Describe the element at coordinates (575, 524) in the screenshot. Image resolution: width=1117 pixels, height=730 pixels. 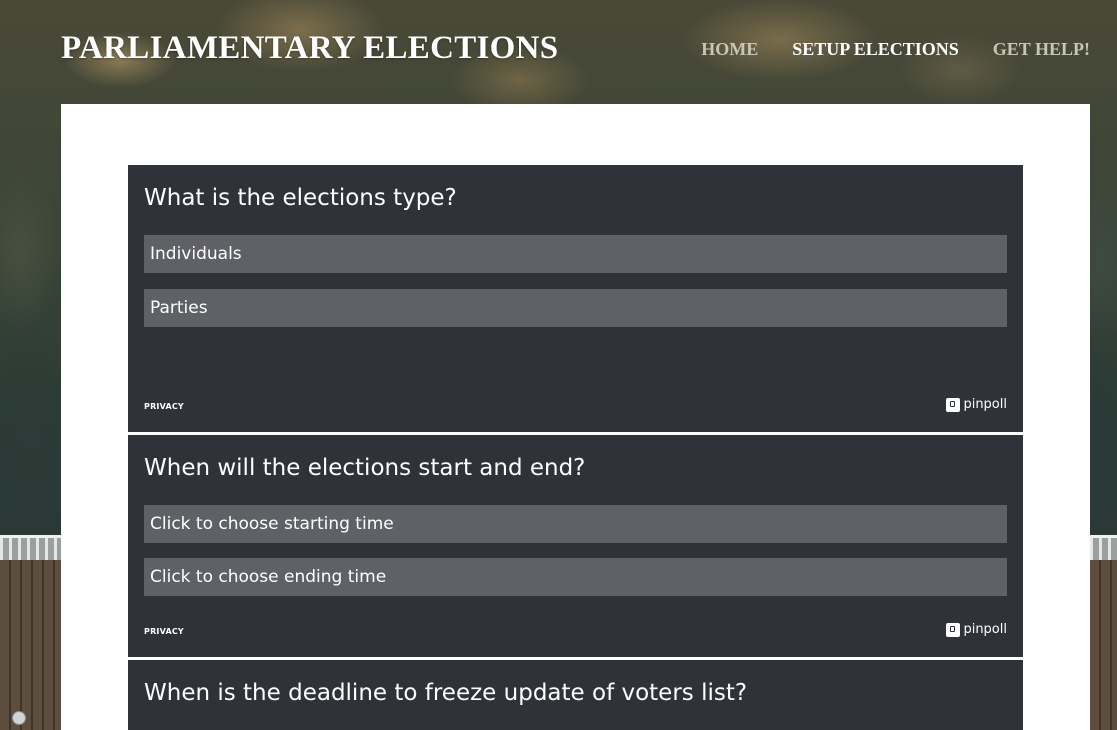
I see `start-time-picker: Click to choose starting time` at that location.